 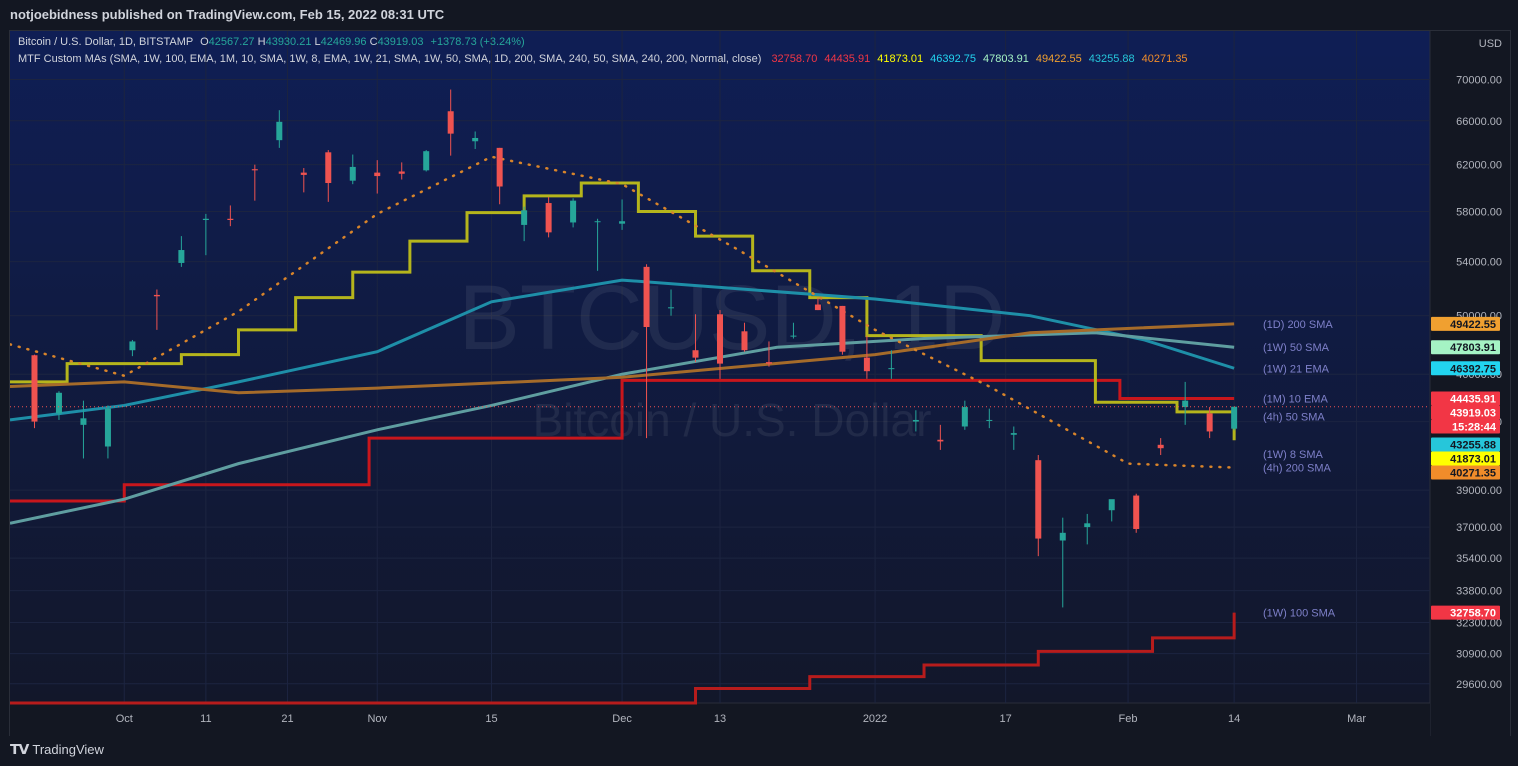 What do you see at coordinates (1295, 400) in the screenshot?
I see `ma-line-label: (1M) 10 EMA` at bounding box center [1295, 400].